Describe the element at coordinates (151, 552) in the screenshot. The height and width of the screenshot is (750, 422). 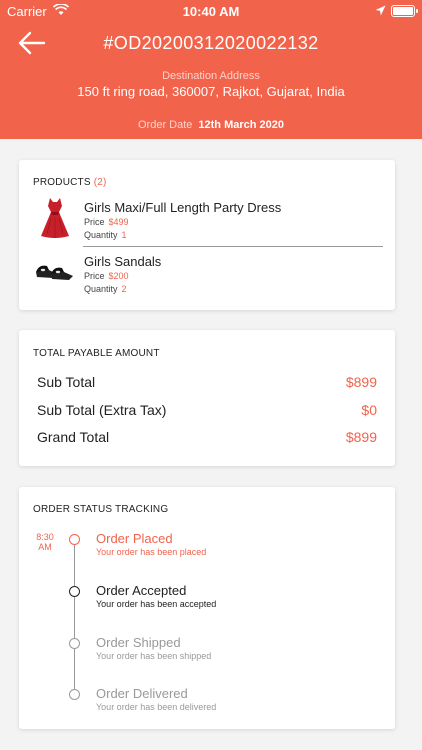
I see `step-description: Your order has been placed` at that location.